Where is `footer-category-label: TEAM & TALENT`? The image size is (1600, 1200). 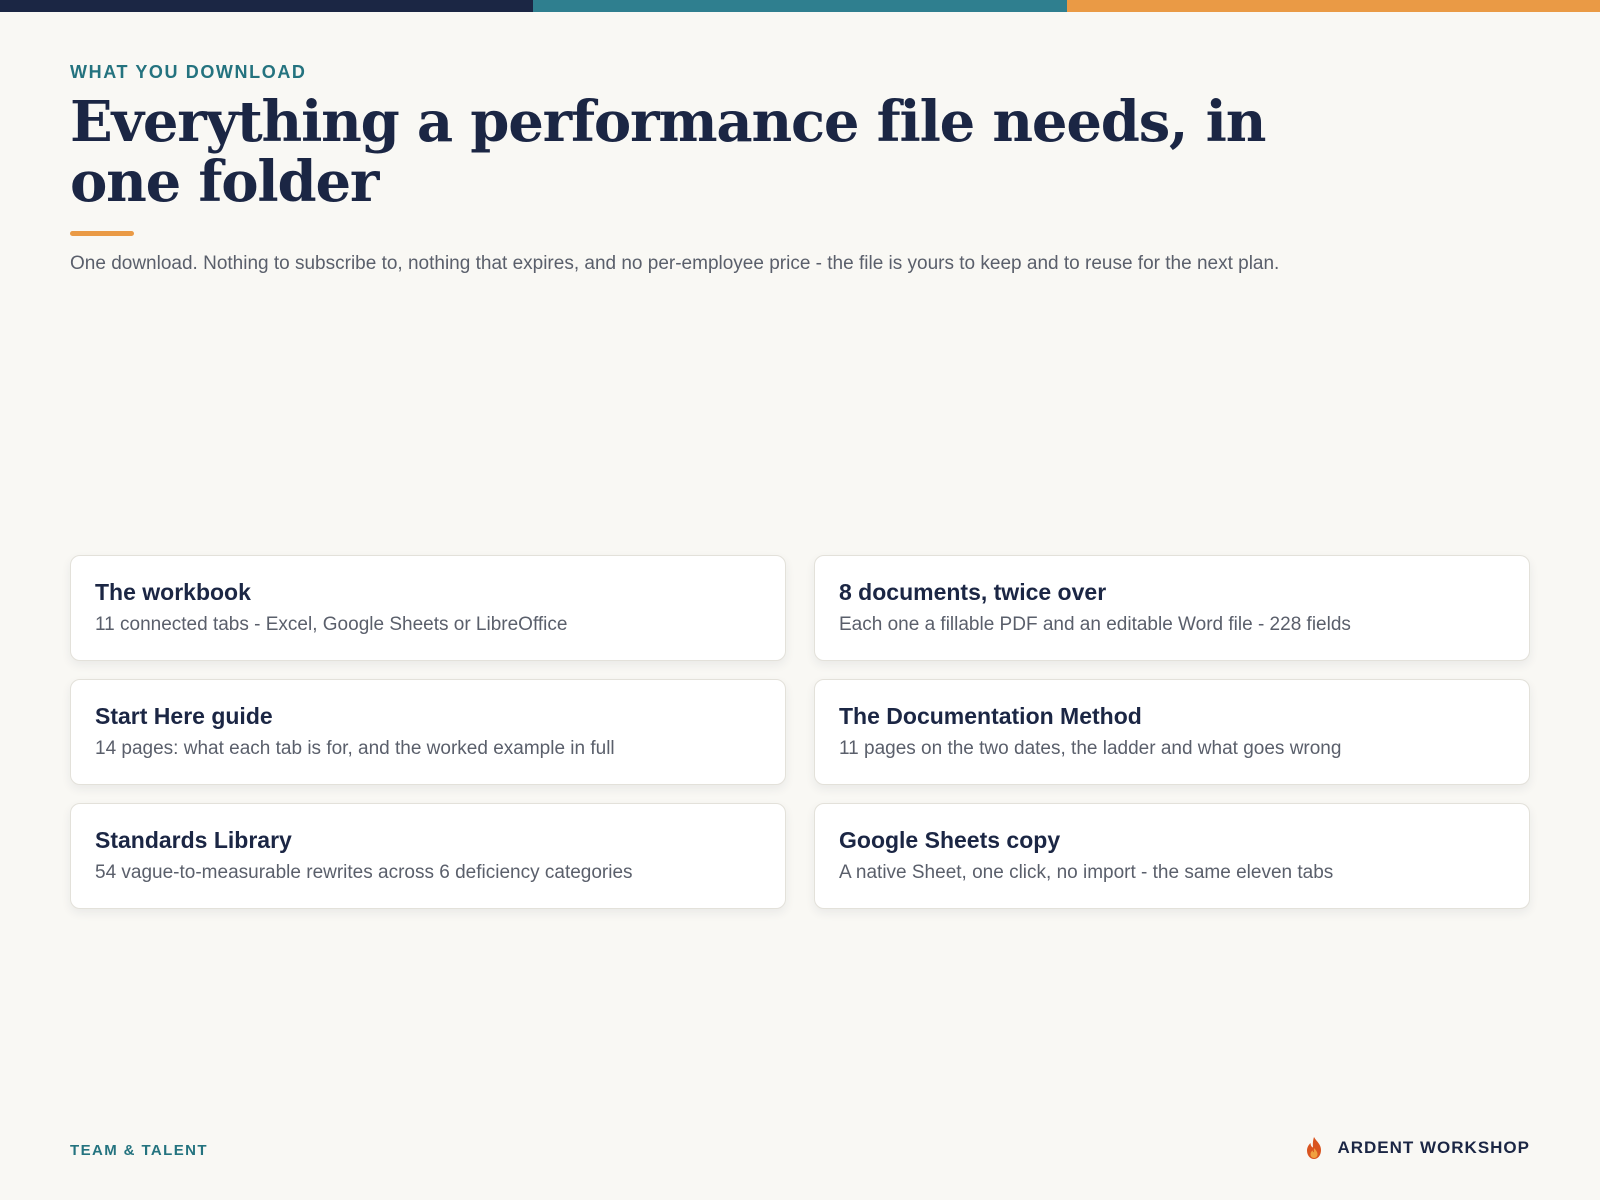 footer-category-label: TEAM & TALENT is located at coordinates (139, 1150).